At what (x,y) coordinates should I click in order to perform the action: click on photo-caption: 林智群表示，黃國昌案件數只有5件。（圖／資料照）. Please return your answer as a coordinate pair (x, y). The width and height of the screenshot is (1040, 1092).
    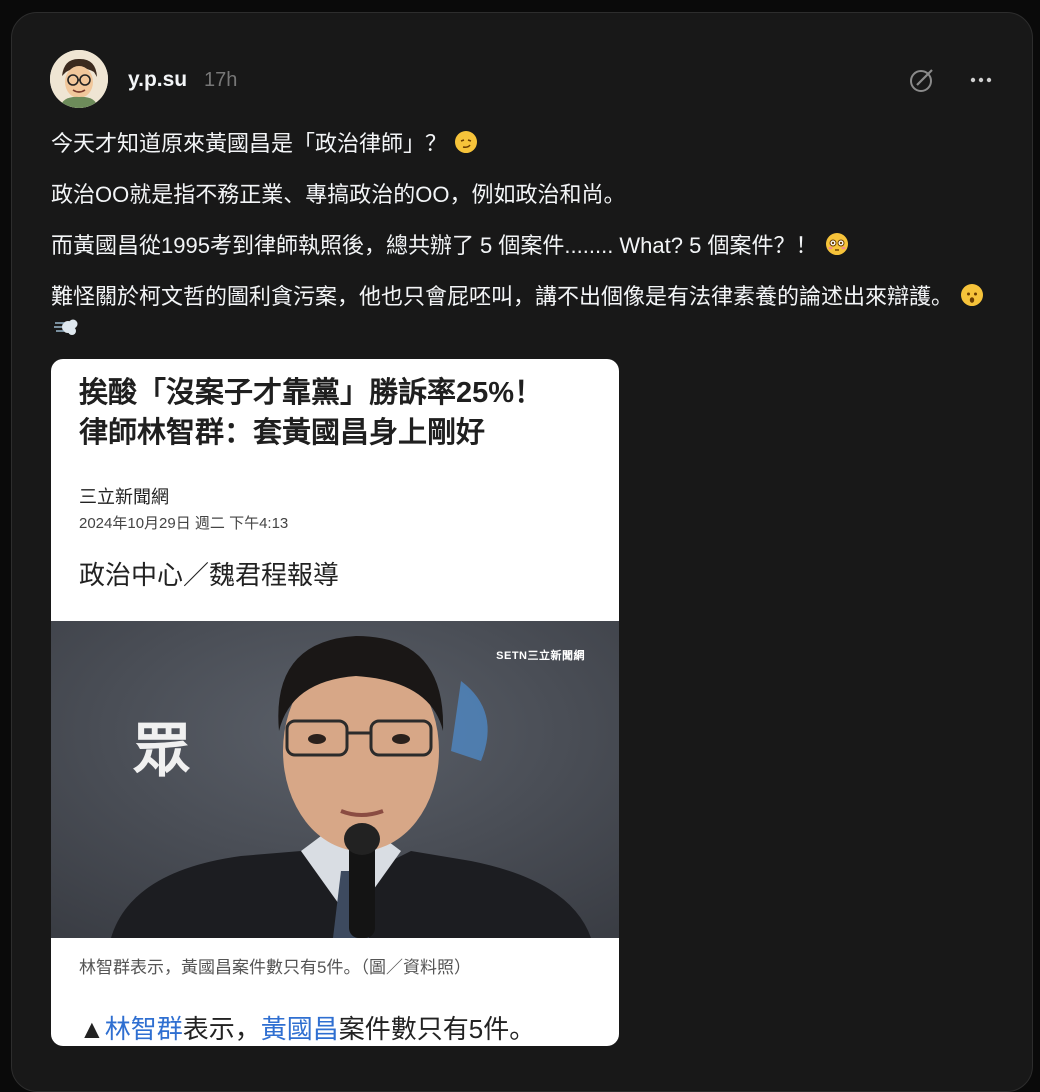
    Looking at the image, I should click on (275, 967).